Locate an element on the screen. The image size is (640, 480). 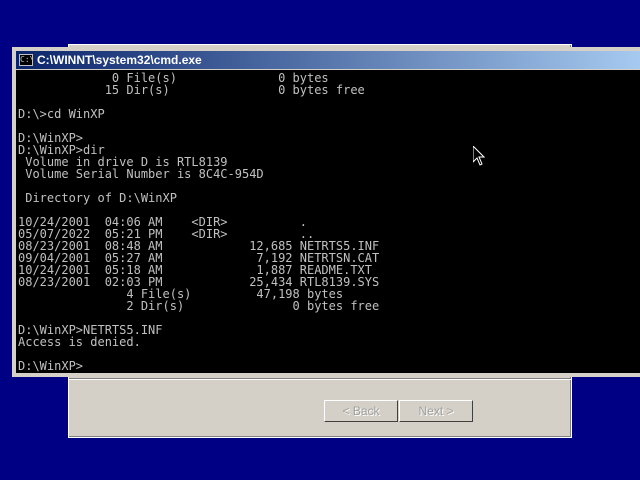
next-button: Next > is located at coordinates (436, 411).